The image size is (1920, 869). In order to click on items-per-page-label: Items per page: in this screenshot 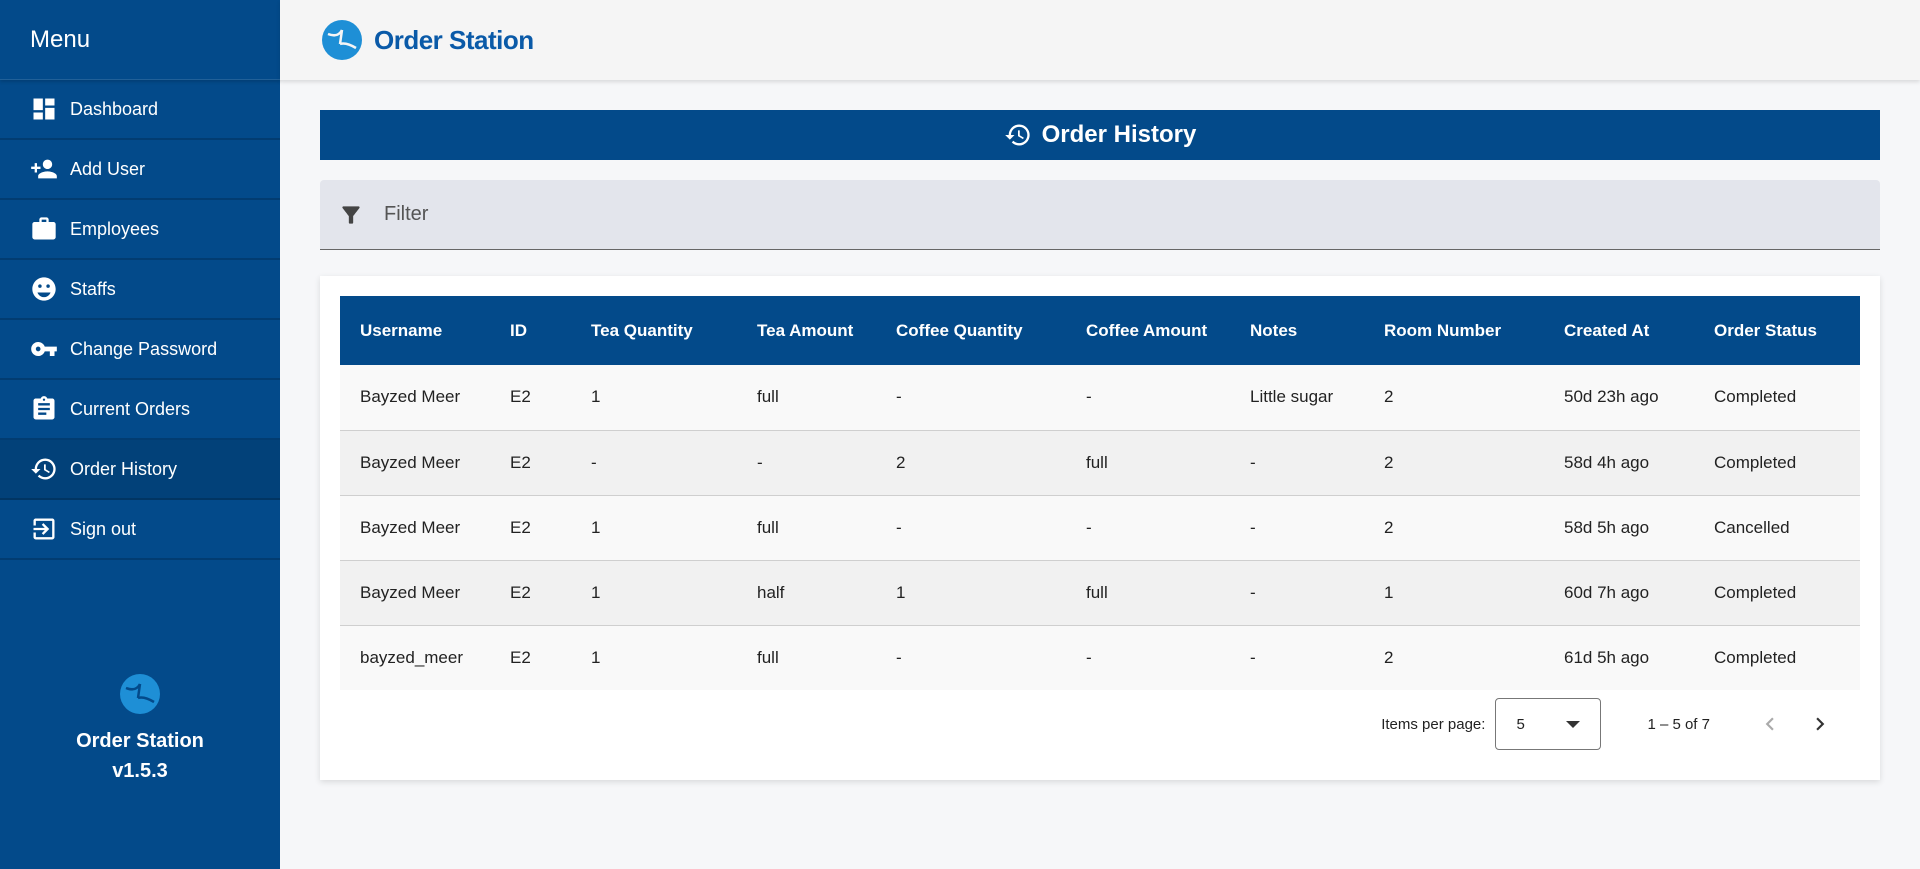, I will do `click(1433, 724)`.